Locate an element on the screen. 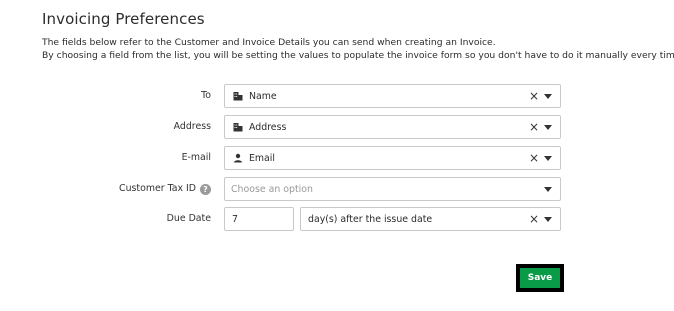  due-date-label: Due Date is located at coordinates (188, 218).